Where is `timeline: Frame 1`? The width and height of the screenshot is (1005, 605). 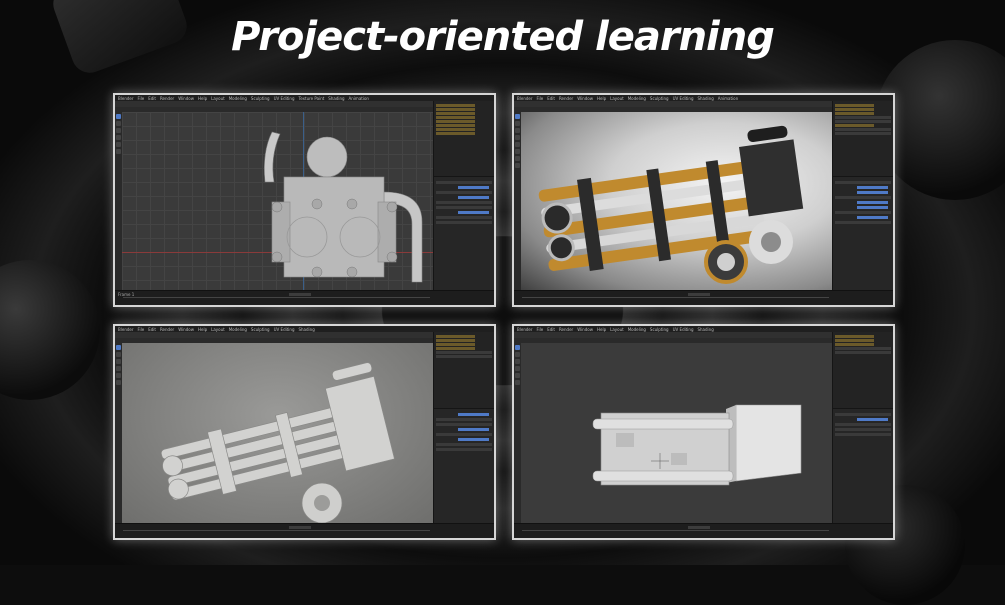 timeline: Frame 1 is located at coordinates (304, 297).